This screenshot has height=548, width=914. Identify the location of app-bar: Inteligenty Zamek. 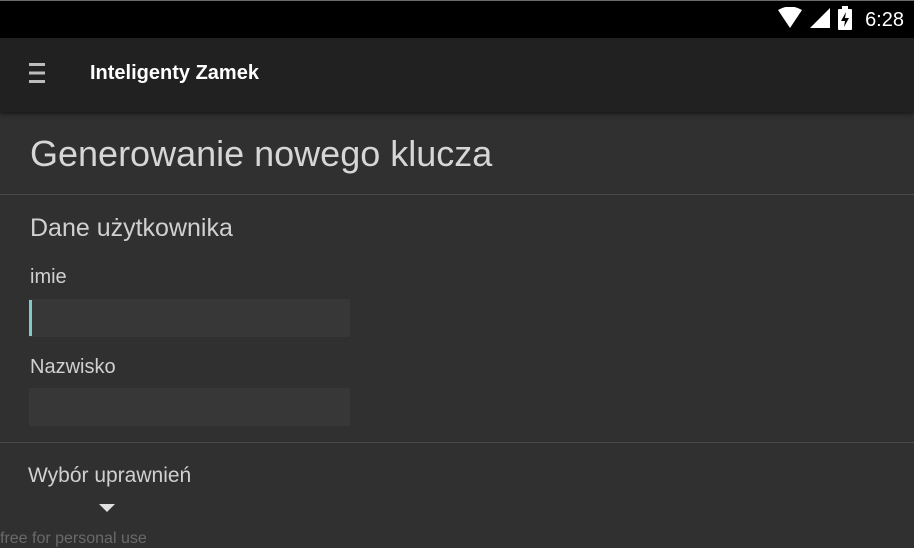
(457, 75).